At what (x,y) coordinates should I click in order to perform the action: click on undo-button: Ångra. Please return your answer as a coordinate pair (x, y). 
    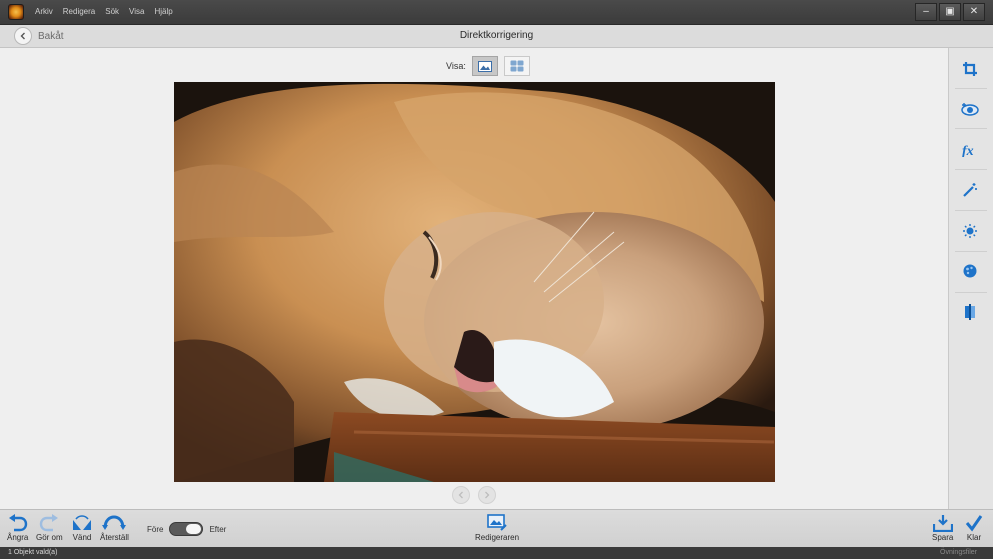
    Looking at the image, I should click on (17, 528).